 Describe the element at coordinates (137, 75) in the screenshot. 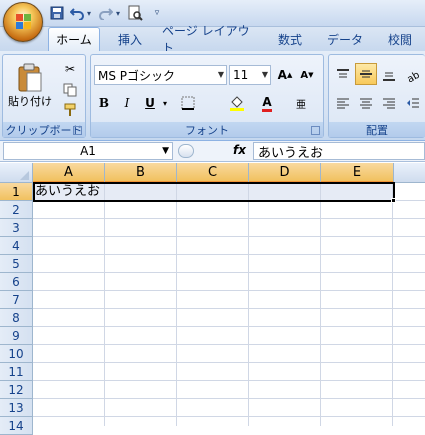

I see `font-name-value: MS Pゴシック` at that location.